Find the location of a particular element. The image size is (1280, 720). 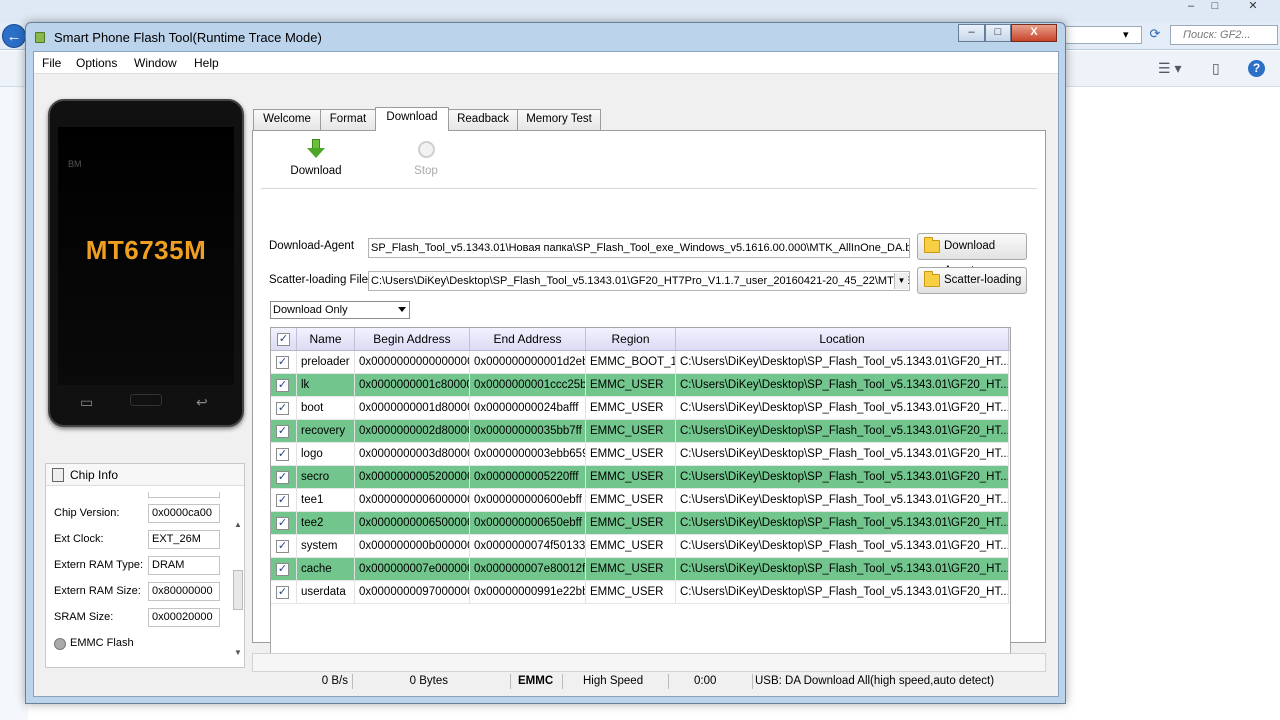

cell-end-address: 0x000000000650ebff is located at coordinates (528, 523).